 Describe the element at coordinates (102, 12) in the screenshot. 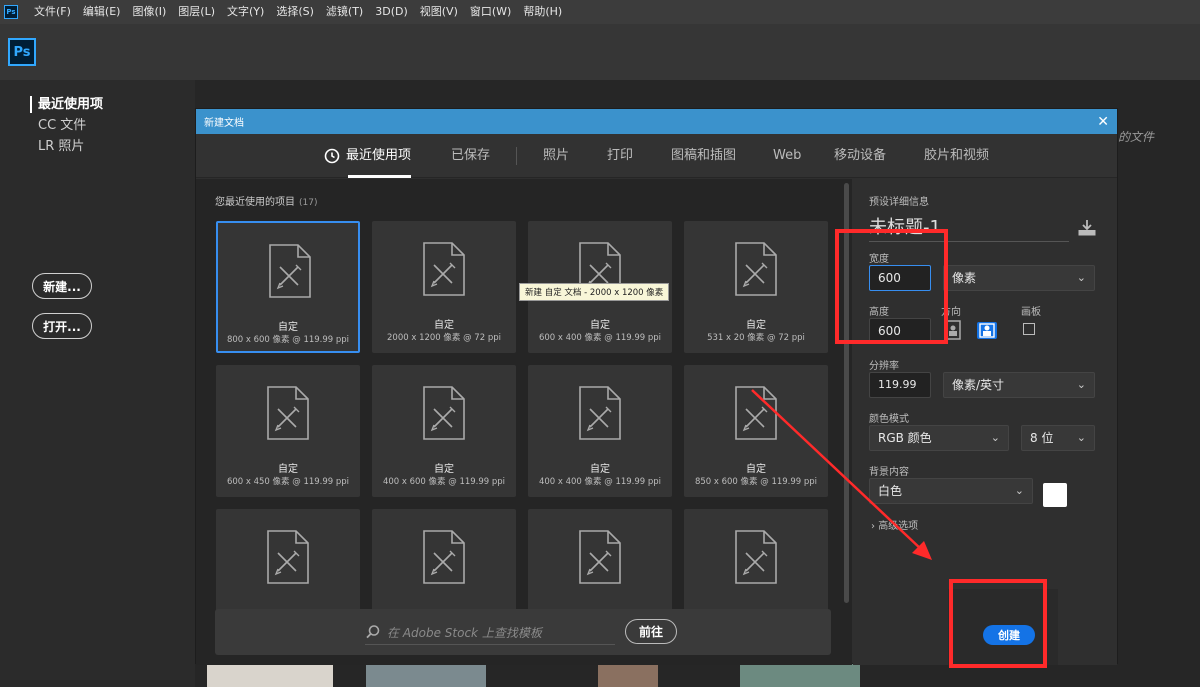

I see `menu-item: 编辑(E)` at that location.